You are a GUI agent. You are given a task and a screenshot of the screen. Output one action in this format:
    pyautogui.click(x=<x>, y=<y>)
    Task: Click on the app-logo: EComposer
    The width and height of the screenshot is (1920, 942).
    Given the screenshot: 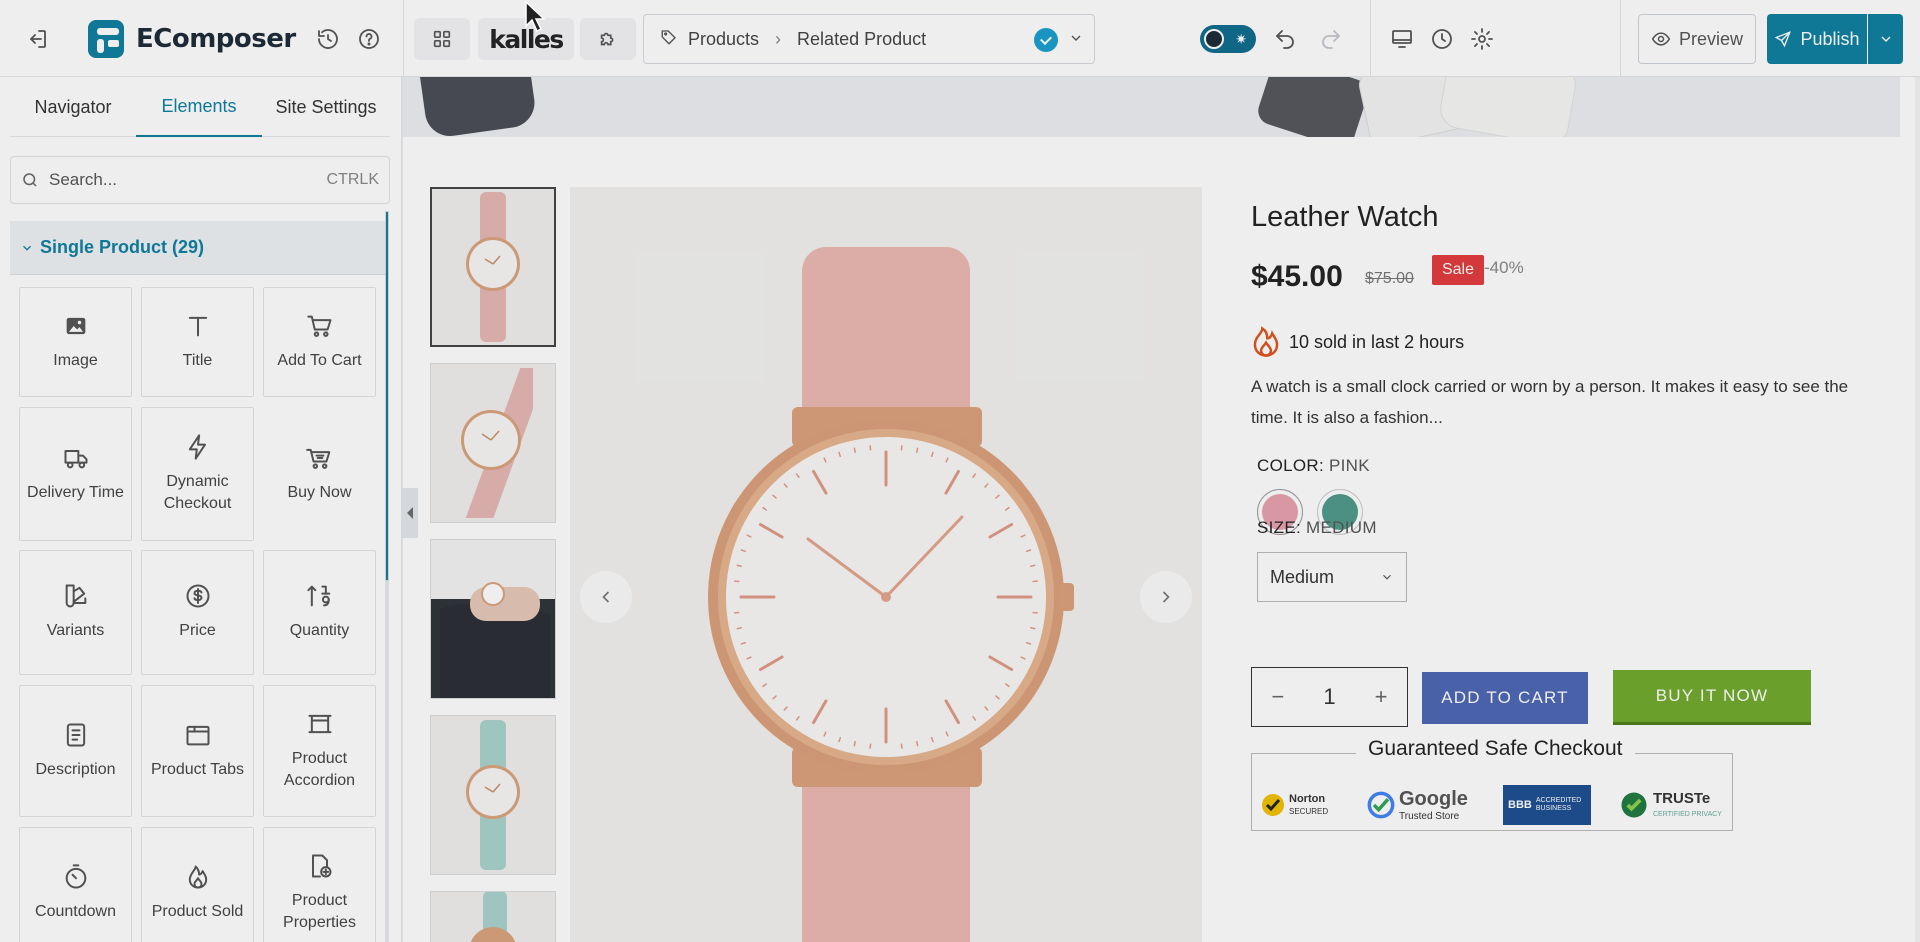 What is the action you would take?
    pyautogui.click(x=192, y=39)
    